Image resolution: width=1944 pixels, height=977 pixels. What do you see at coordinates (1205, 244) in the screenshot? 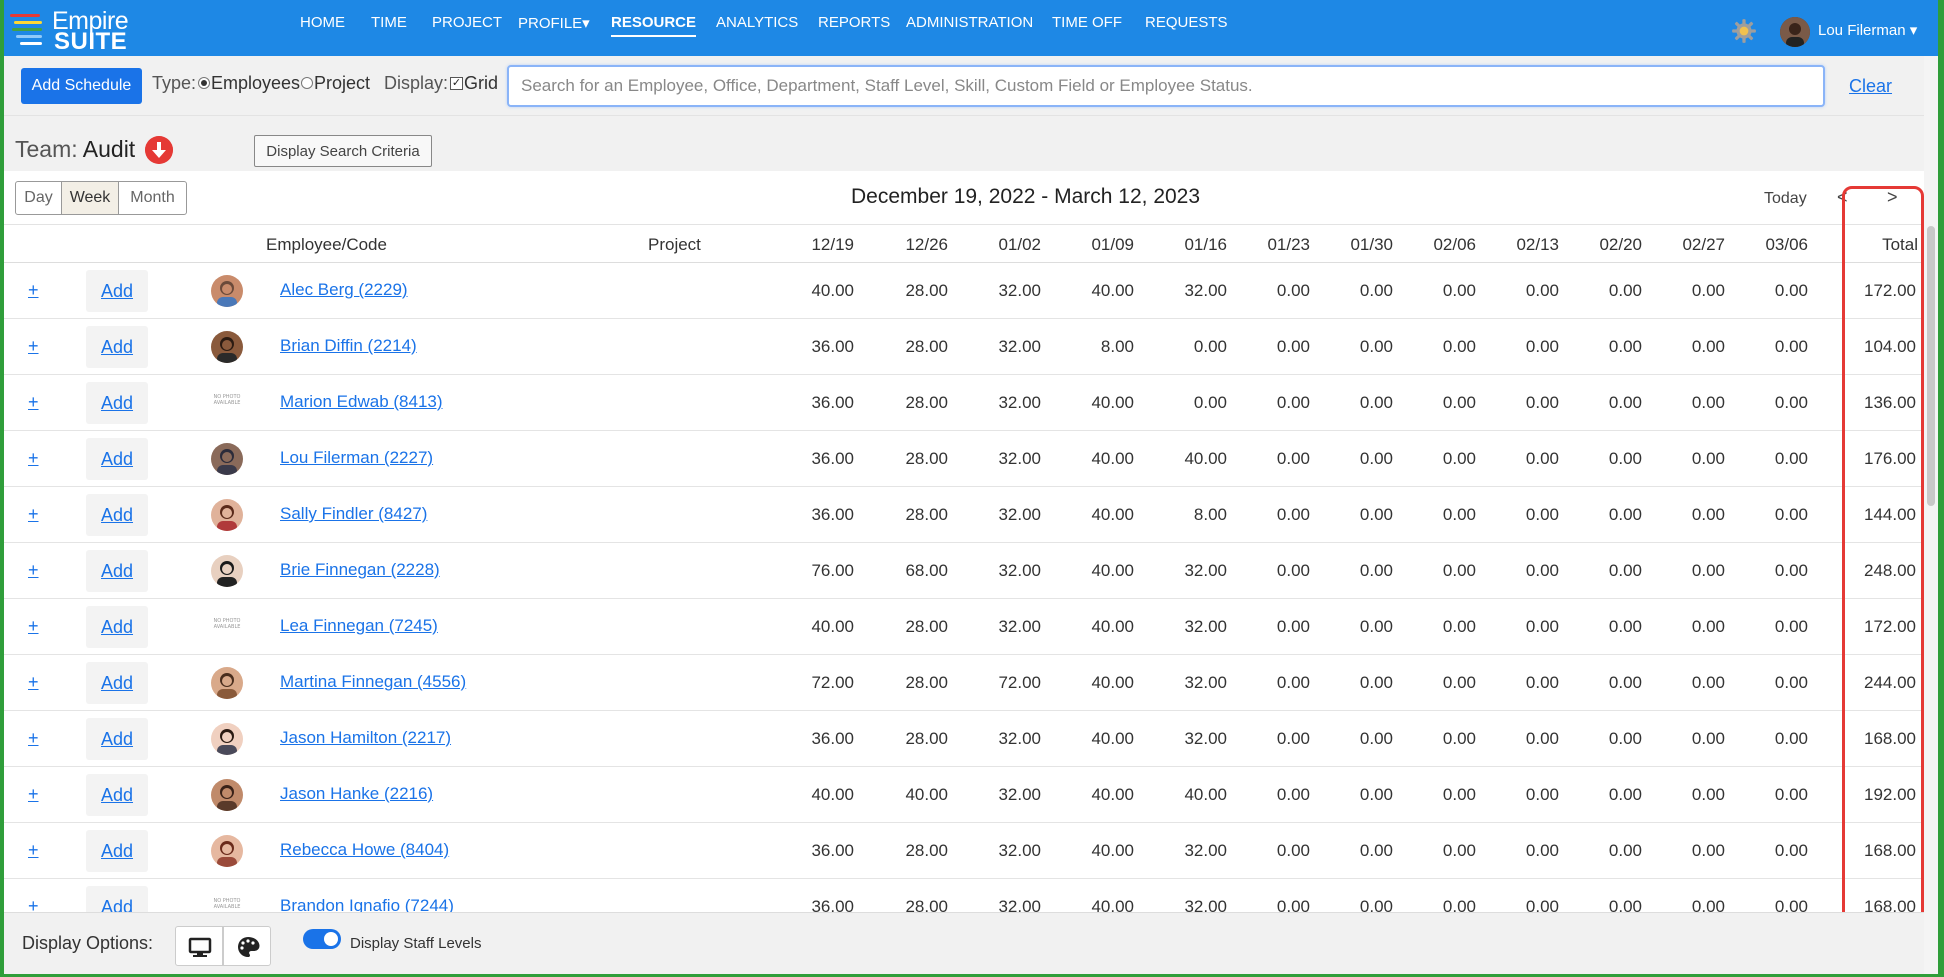
I see `column-header-week: 01/16` at bounding box center [1205, 244].